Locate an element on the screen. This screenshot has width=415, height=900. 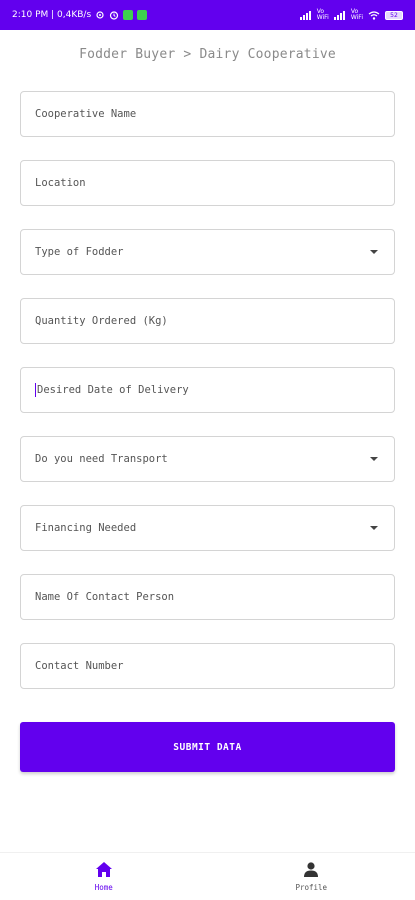
text-cursor is located at coordinates (35, 390).